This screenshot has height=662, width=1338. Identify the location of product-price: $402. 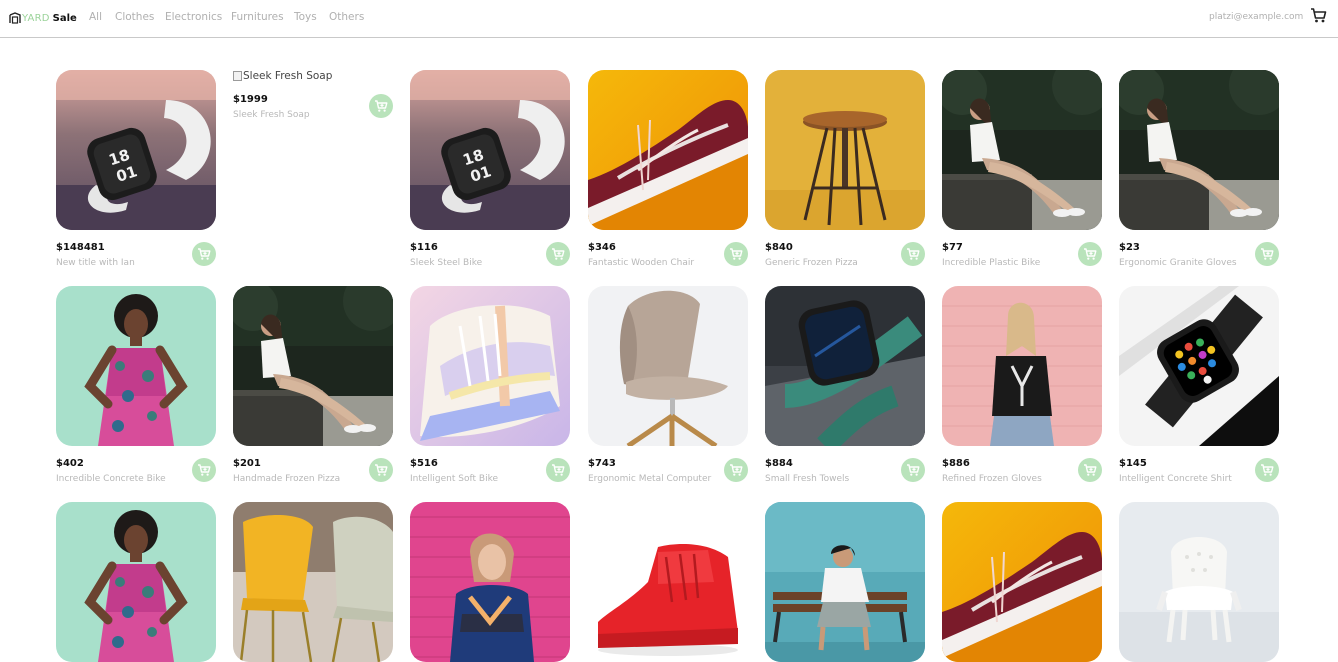
(70, 463).